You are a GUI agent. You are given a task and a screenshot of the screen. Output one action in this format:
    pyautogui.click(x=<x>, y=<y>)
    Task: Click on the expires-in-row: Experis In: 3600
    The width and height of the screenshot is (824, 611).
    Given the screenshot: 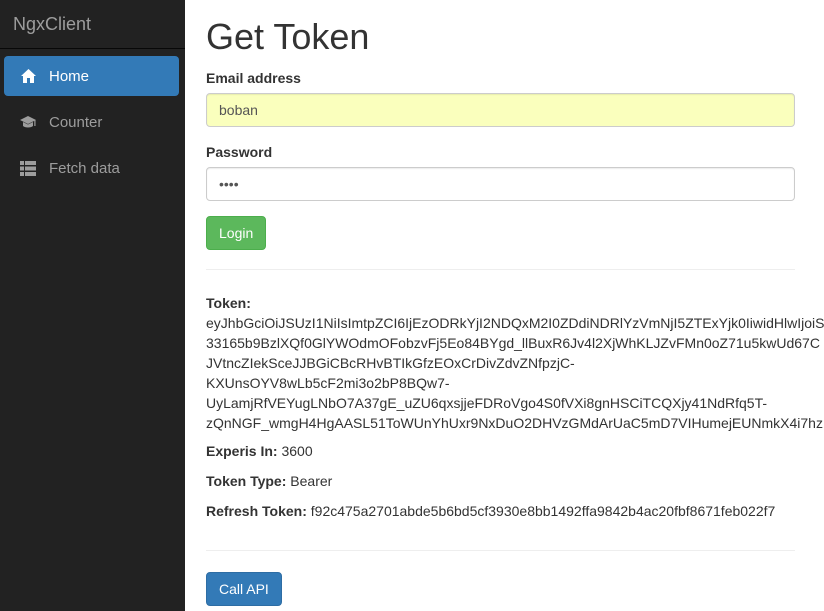 What is the action you would take?
    pyautogui.click(x=259, y=451)
    